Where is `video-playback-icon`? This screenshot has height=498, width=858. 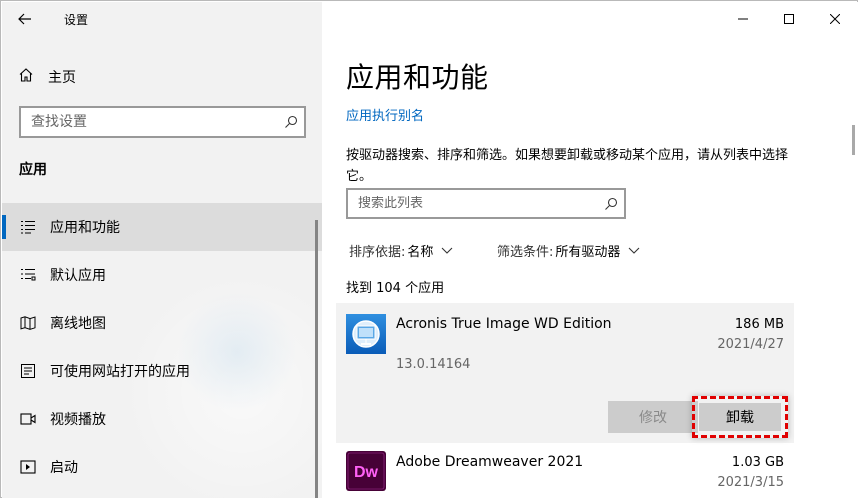 video-playback-icon is located at coordinates (28, 419).